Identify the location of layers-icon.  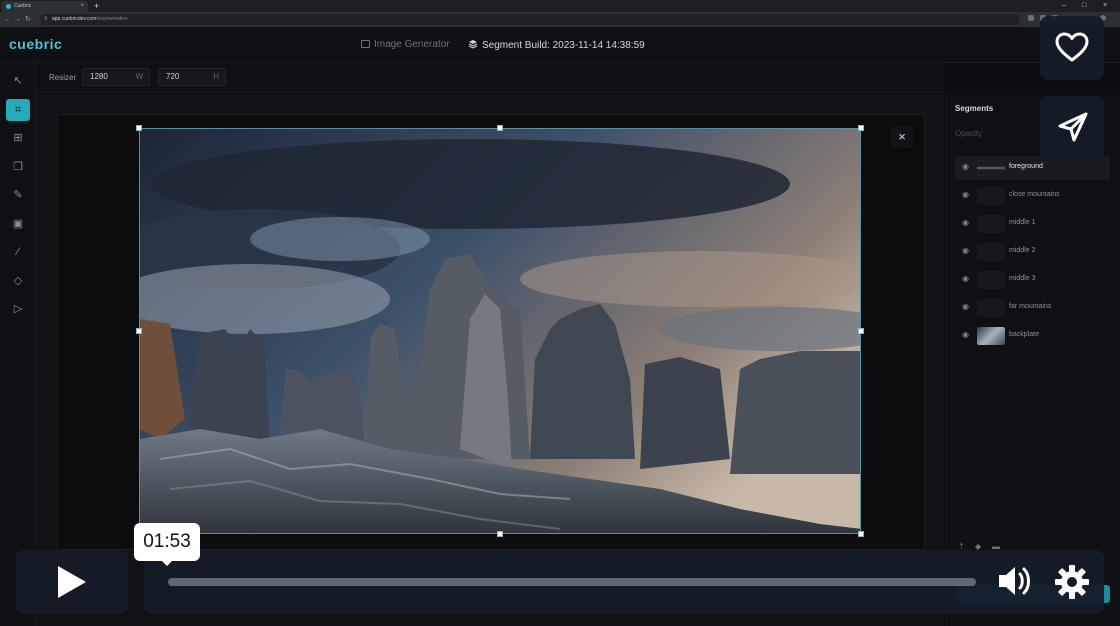
(473, 44).